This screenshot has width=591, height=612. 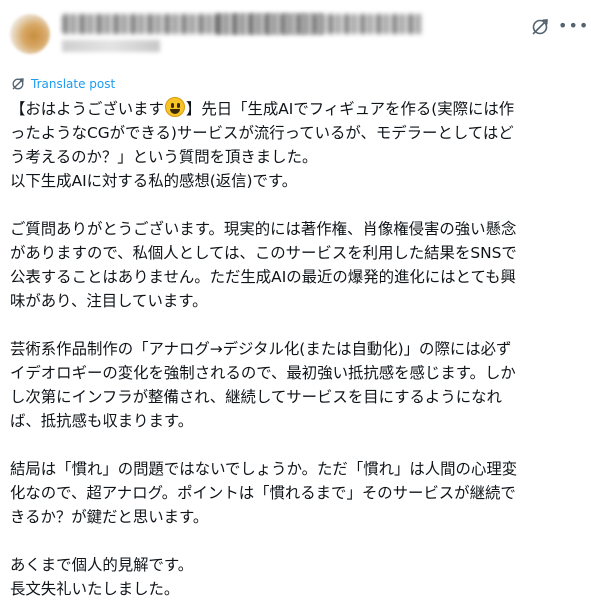 I want to click on translate-post-label: Translate post, so click(x=73, y=84).